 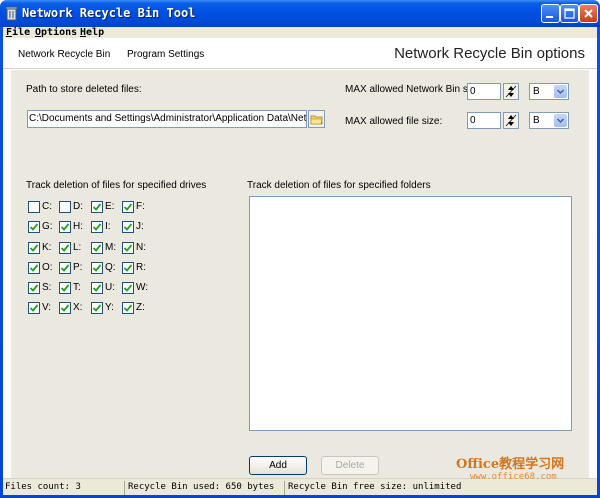 I want to click on close-icon, so click(x=588, y=13).